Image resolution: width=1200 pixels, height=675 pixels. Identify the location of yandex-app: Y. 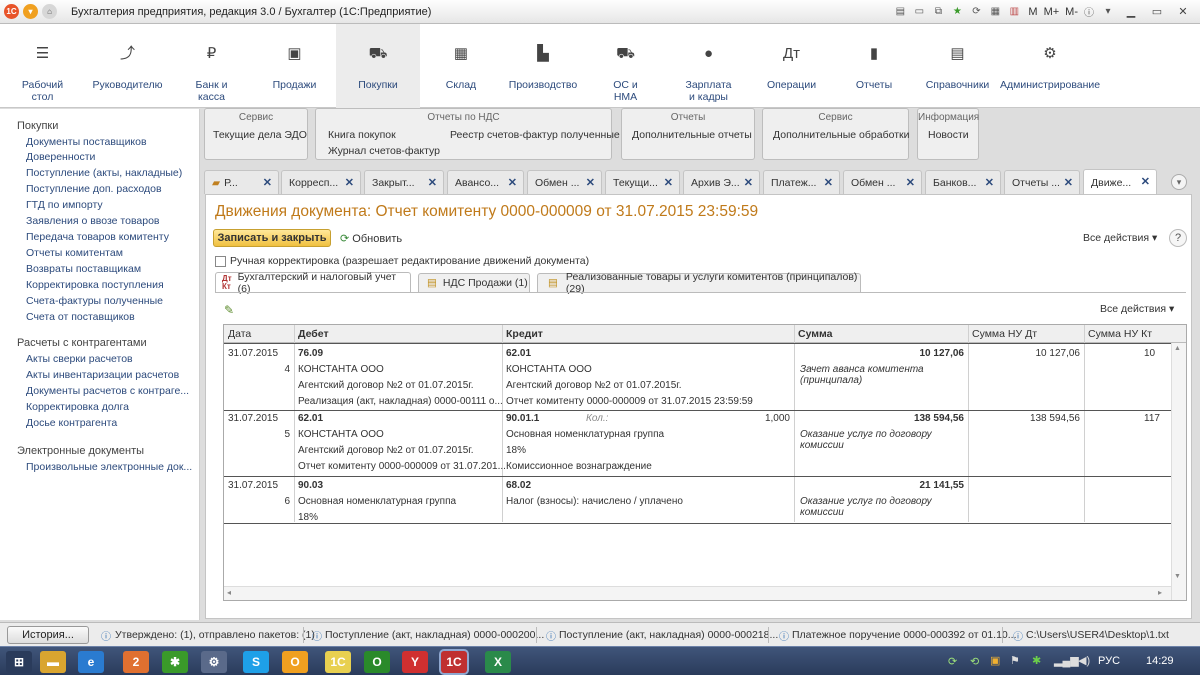
(415, 662).